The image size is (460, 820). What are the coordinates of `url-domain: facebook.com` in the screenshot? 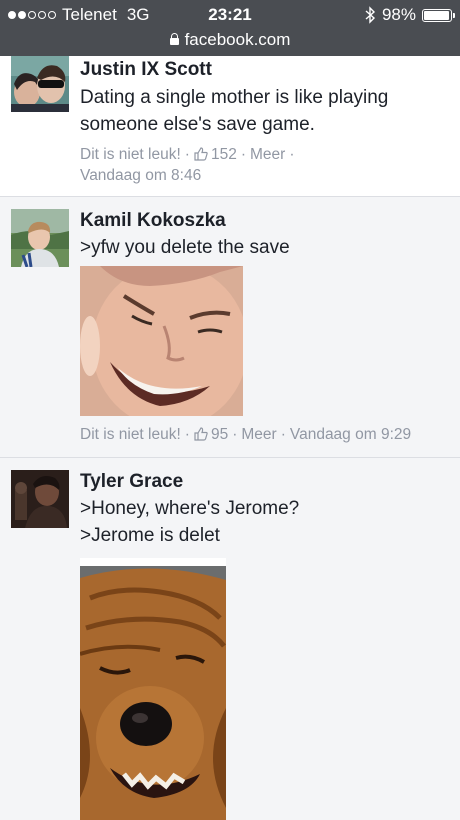 It's located at (237, 39).